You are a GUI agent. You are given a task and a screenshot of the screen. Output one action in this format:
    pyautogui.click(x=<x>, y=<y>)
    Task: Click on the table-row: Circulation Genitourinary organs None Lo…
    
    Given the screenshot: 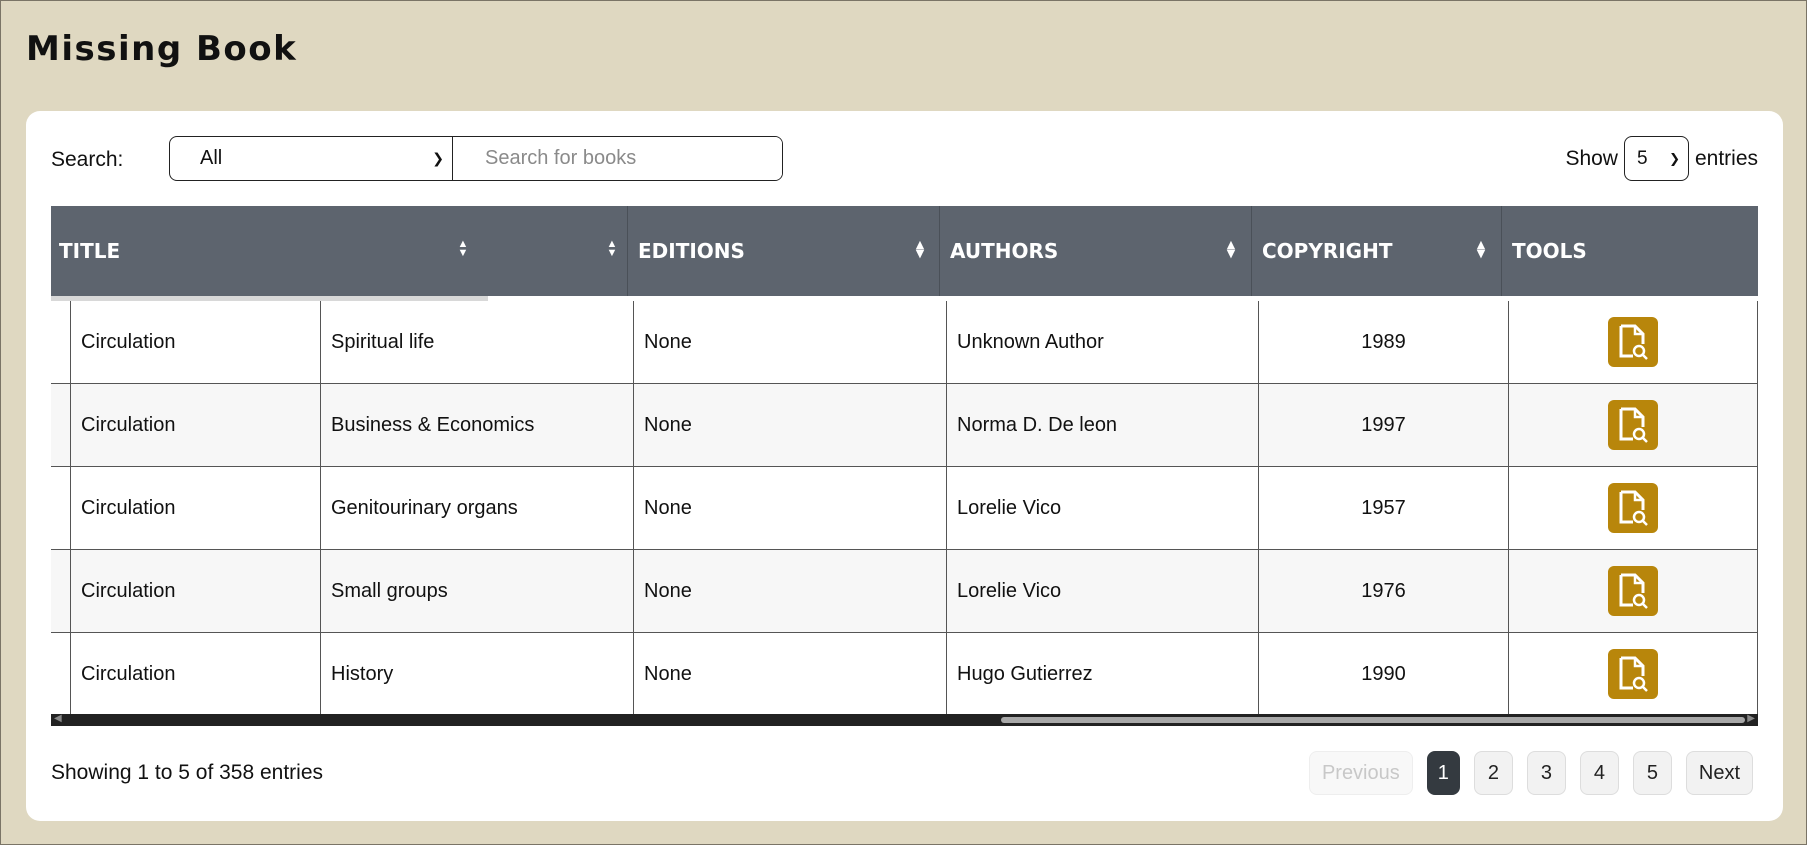 What is the action you would take?
    pyautogui.click(x=904, y=508)
    